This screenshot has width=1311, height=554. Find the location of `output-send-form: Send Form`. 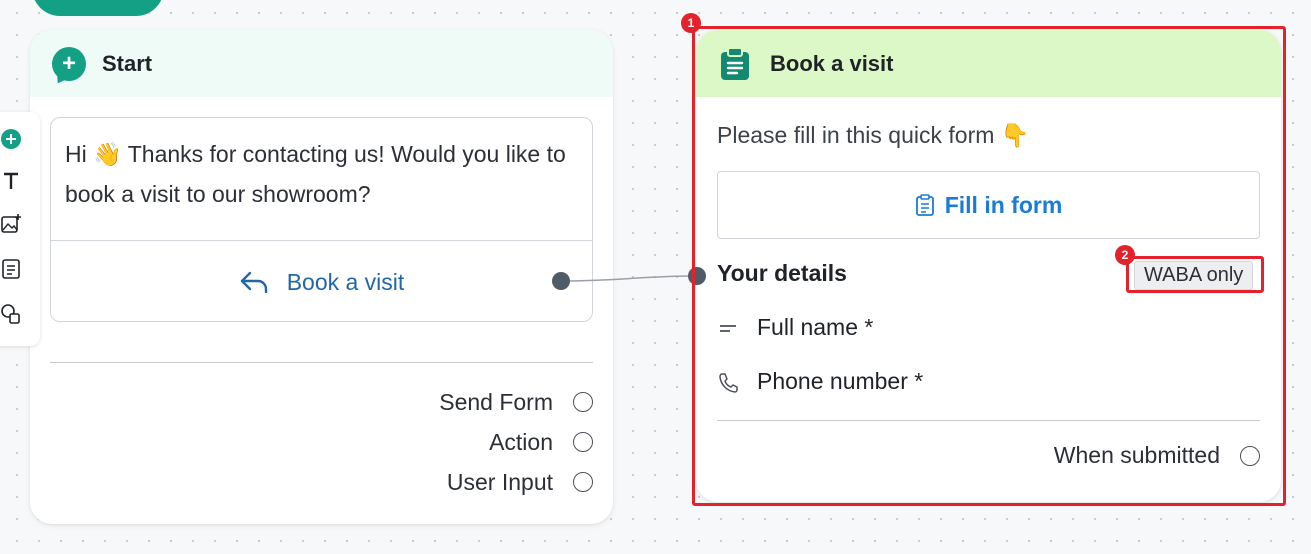

output-send-form: Send Form is located at coordinates (516, 402).